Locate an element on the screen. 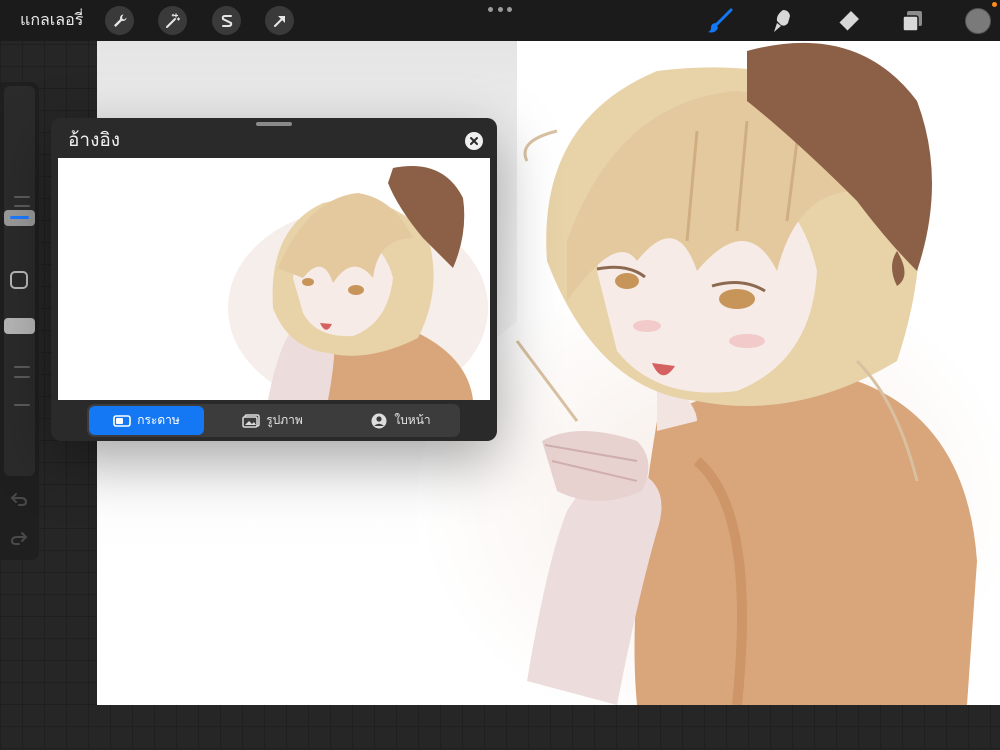 This screenshot has width=1000, height=750. close-button is located at coordinates (474, 141).